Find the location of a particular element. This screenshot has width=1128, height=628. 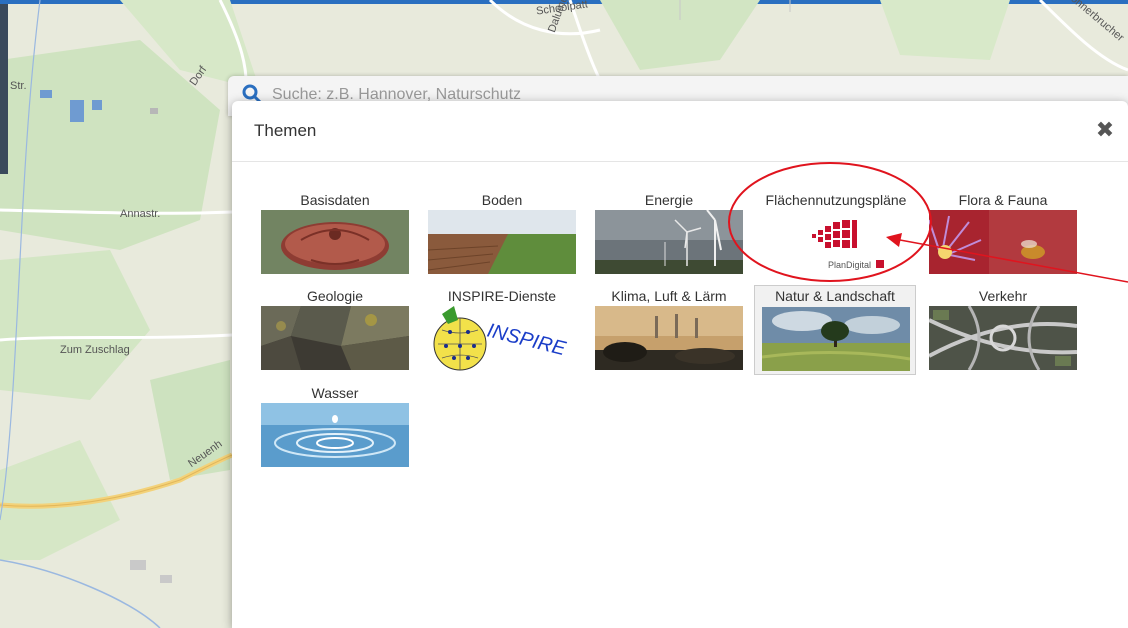

theme-tile-label: Energie is located at coordinates (669, 200).